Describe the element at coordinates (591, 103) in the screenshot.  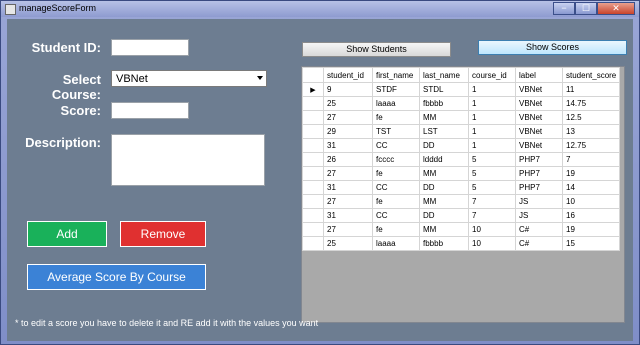
I see `table-cell: 14.75` at that location.